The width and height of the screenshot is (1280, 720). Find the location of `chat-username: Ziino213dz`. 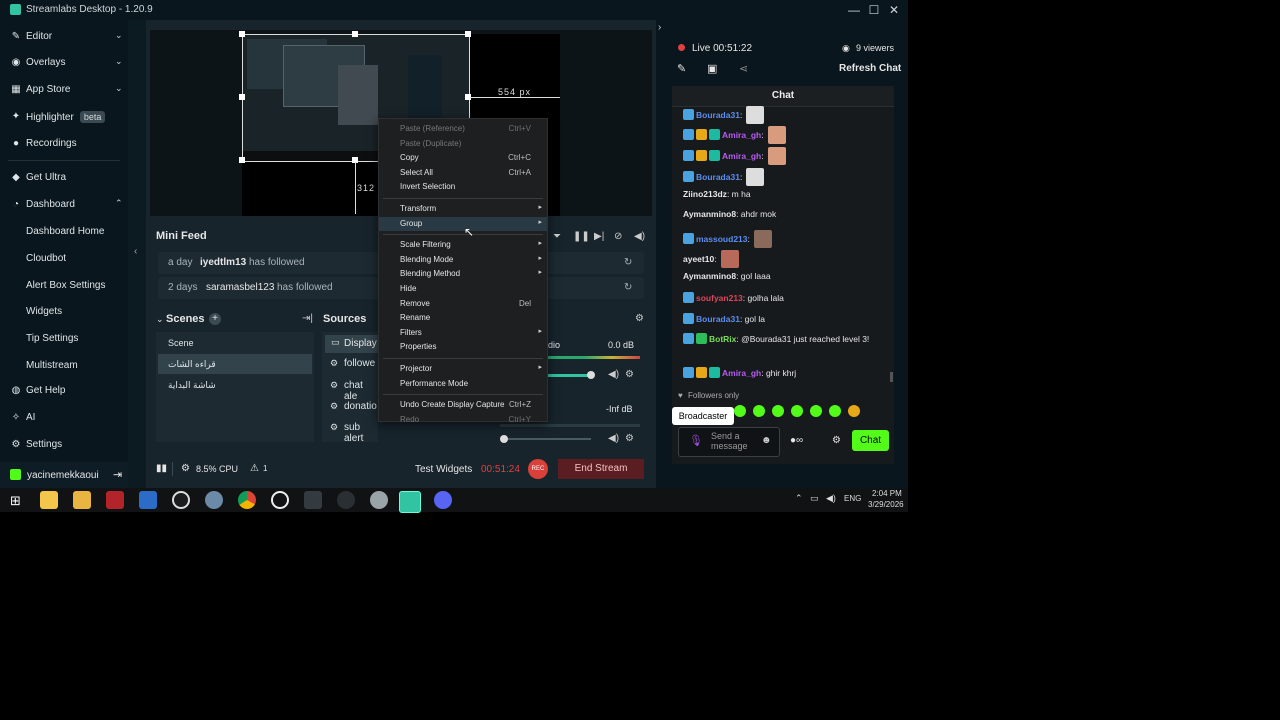

chat-username: Ziino213dz is located at coordinates (705, 194).